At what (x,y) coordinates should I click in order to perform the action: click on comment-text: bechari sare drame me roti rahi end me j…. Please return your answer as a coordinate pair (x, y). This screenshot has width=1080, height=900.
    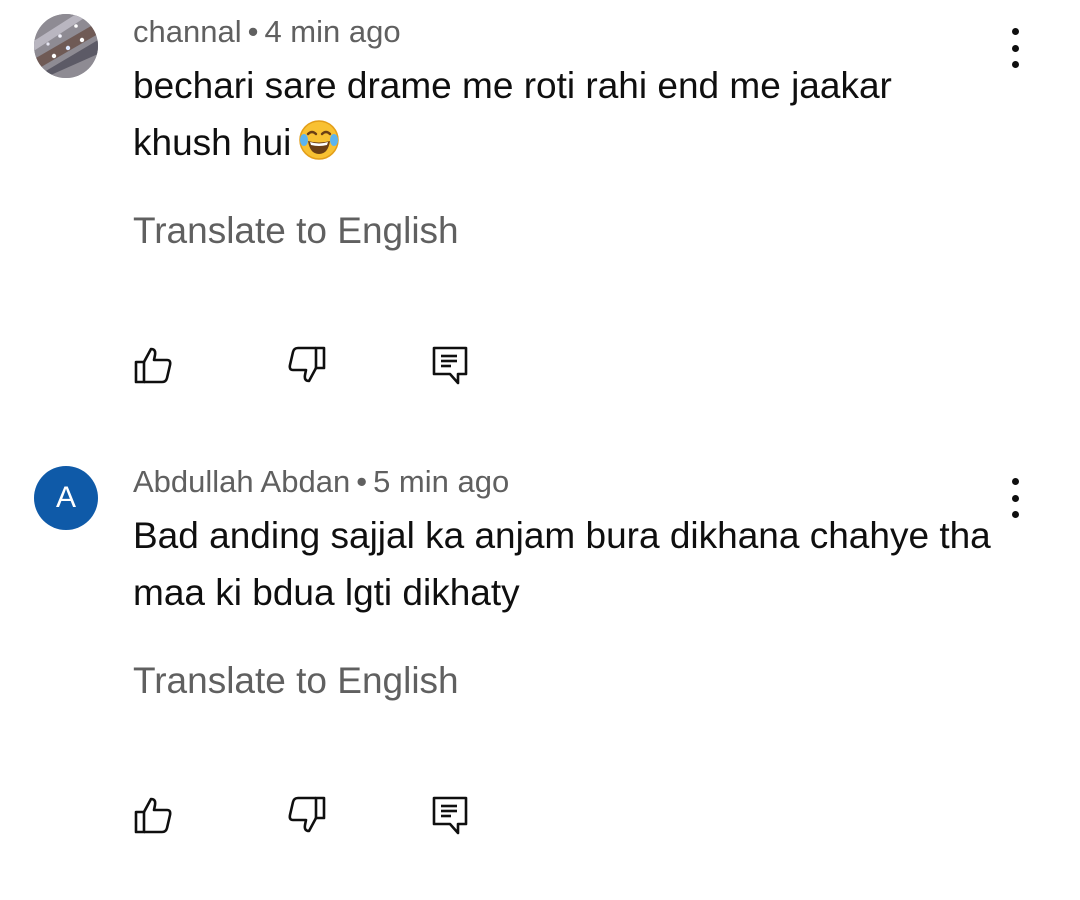
    Looking at the image, I should click on (563, 114).